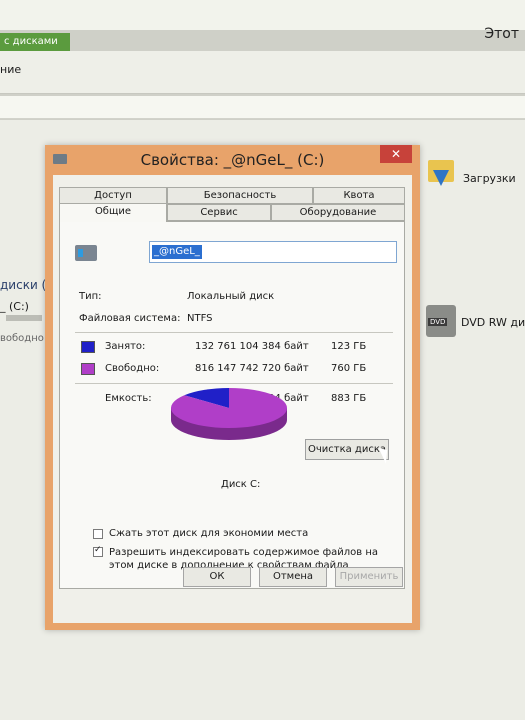 This screenshot has height=720, width=525. Describe the element at coordinates (98, 551) in the screenshot. I see `index-checkbox` at that location.